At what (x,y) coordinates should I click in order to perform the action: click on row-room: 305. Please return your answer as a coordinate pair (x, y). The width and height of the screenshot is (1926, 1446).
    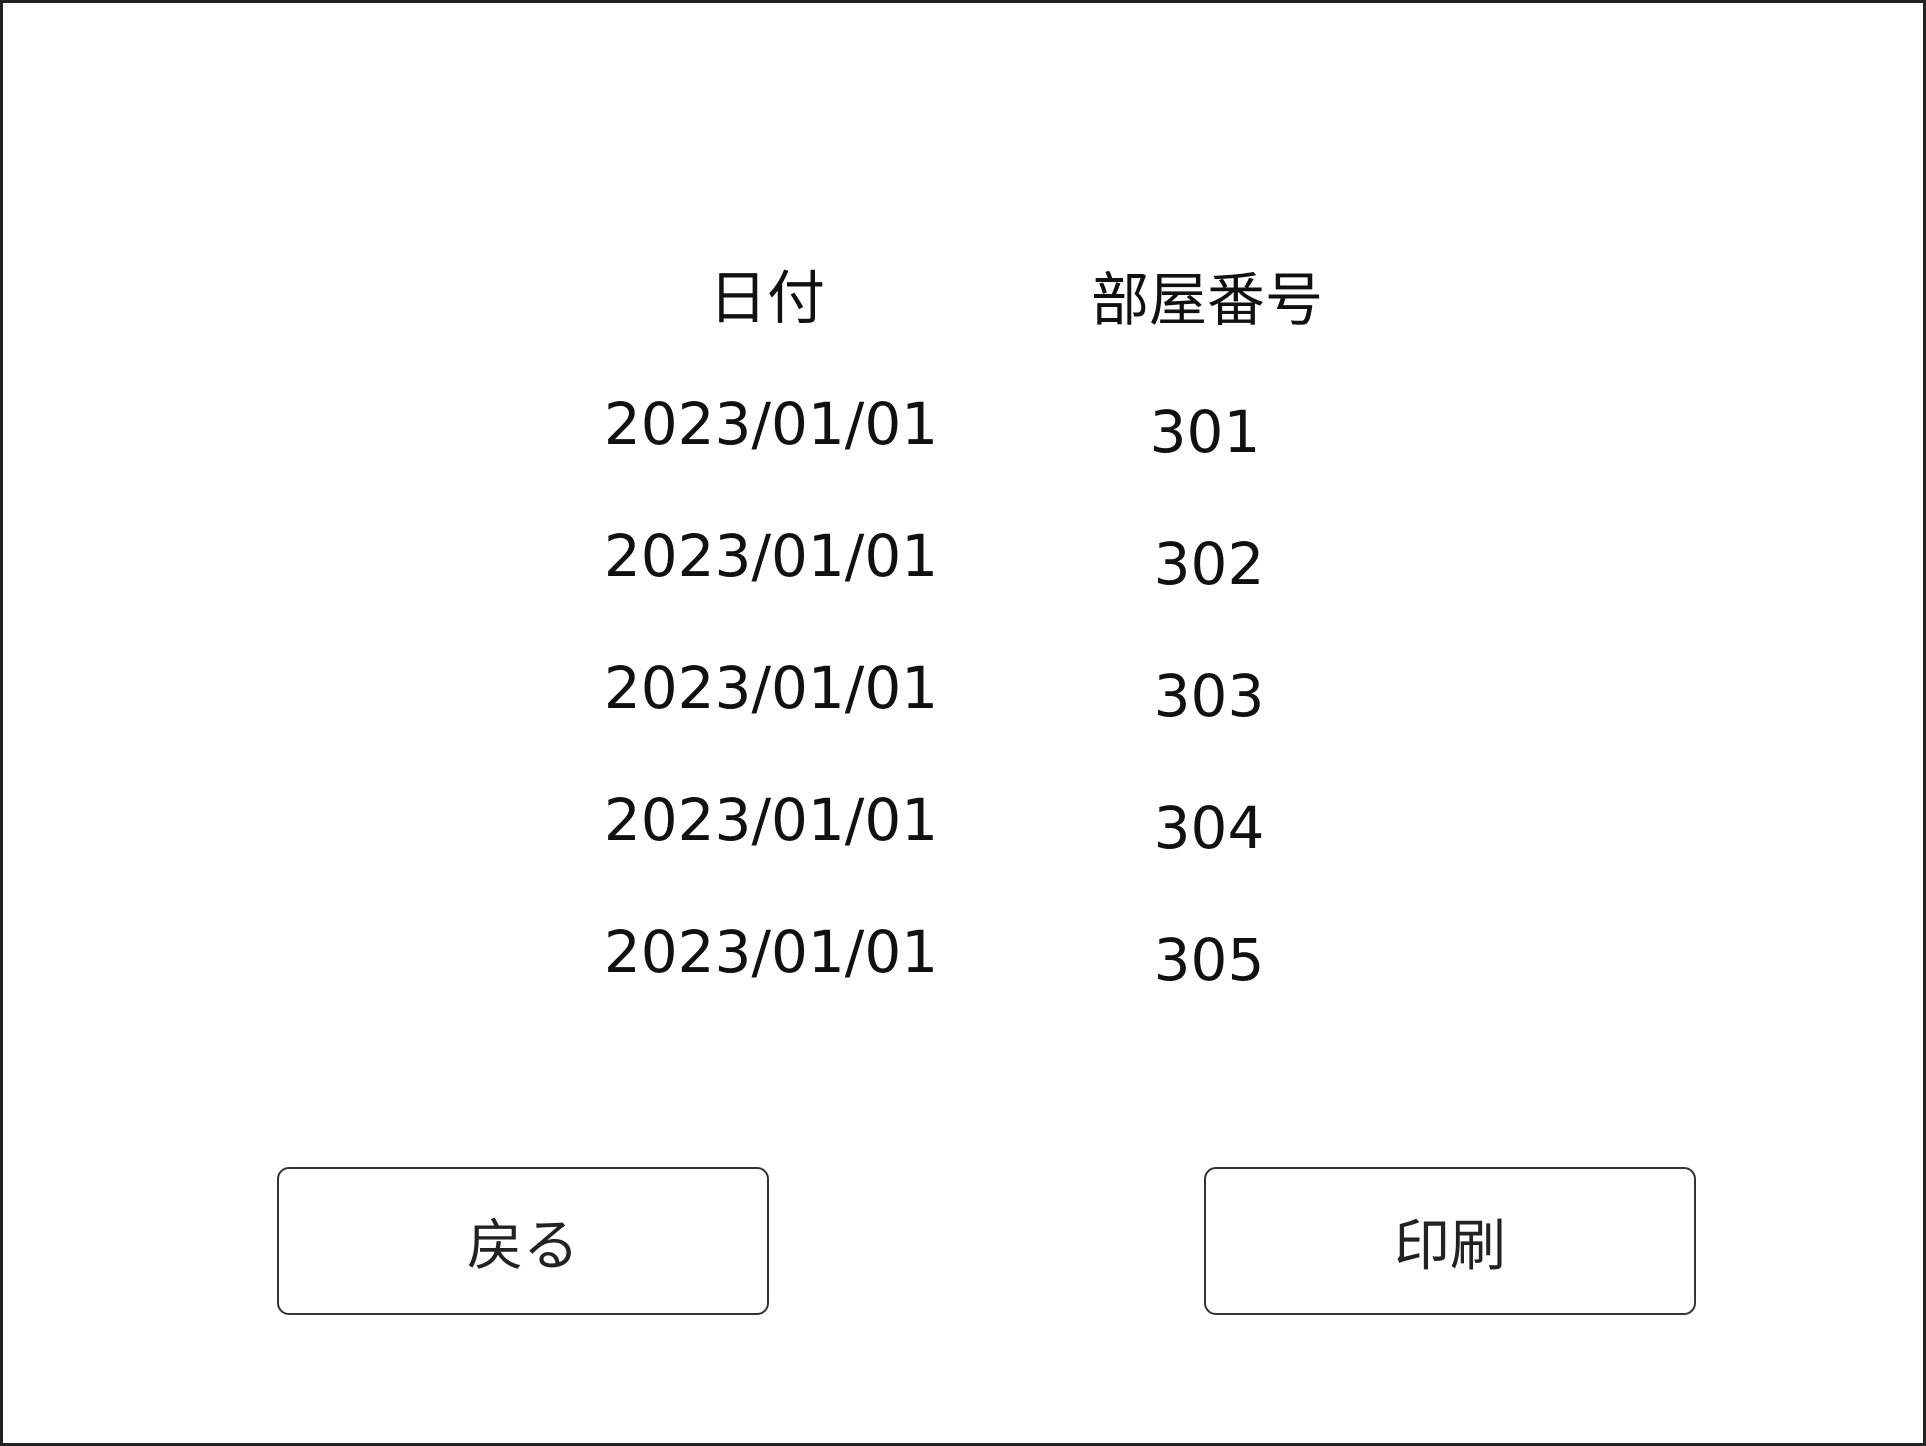
    Looking at the image, I should click on (1209, 960).